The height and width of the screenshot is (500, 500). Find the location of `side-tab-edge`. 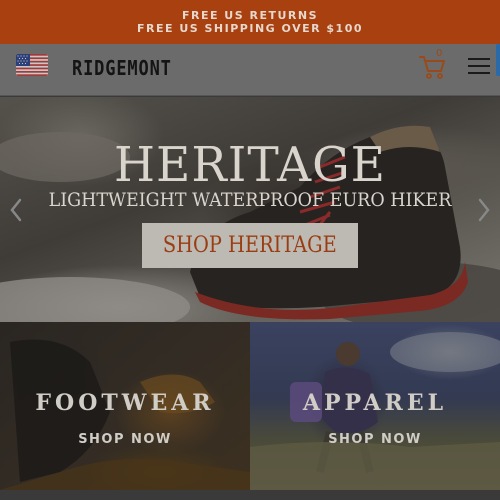

side-tab-edge is located at coordinates (498, 60).